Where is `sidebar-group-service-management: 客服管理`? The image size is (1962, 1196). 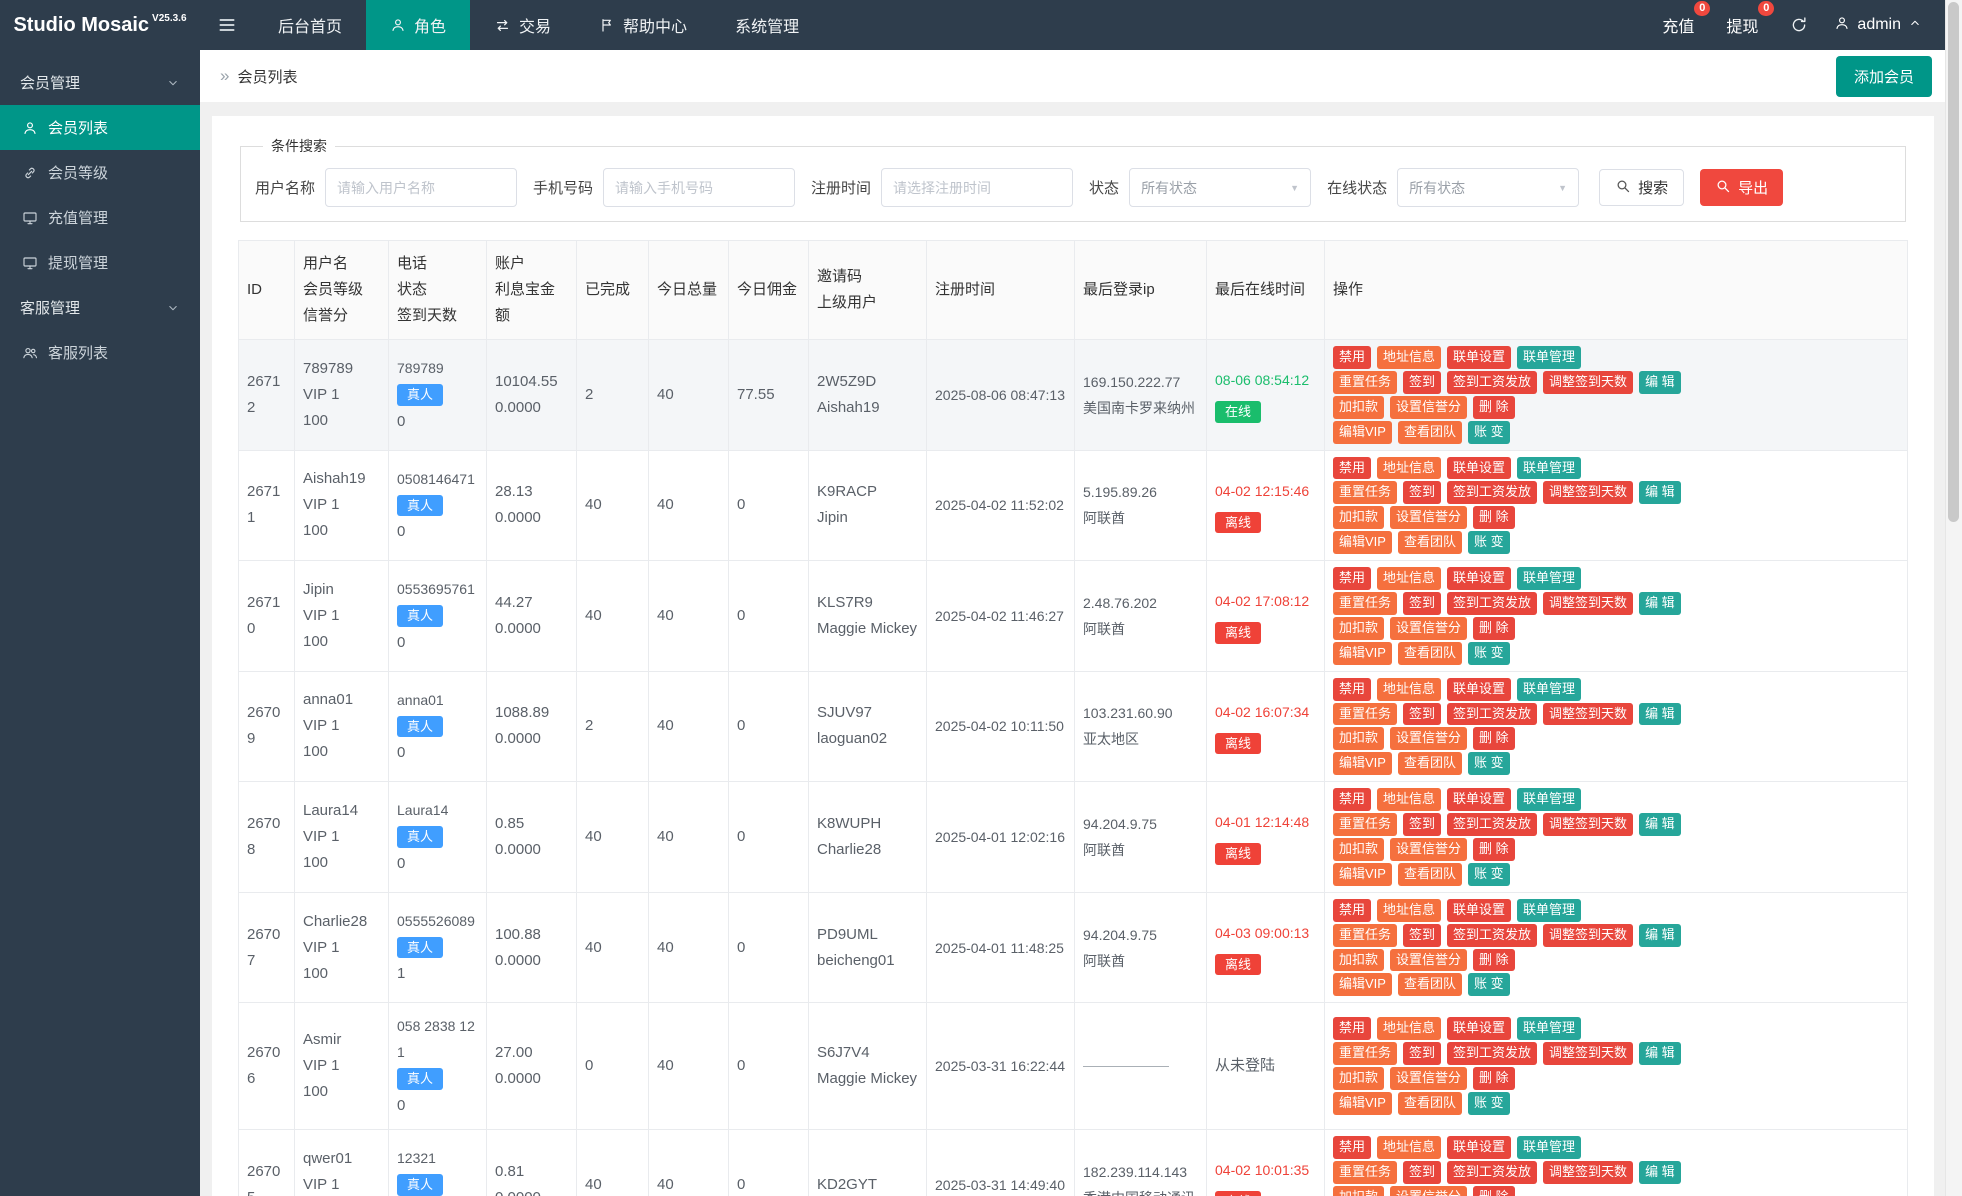 sidebar-group-service-management: 客服管理 is located at coordinates (100, 307).